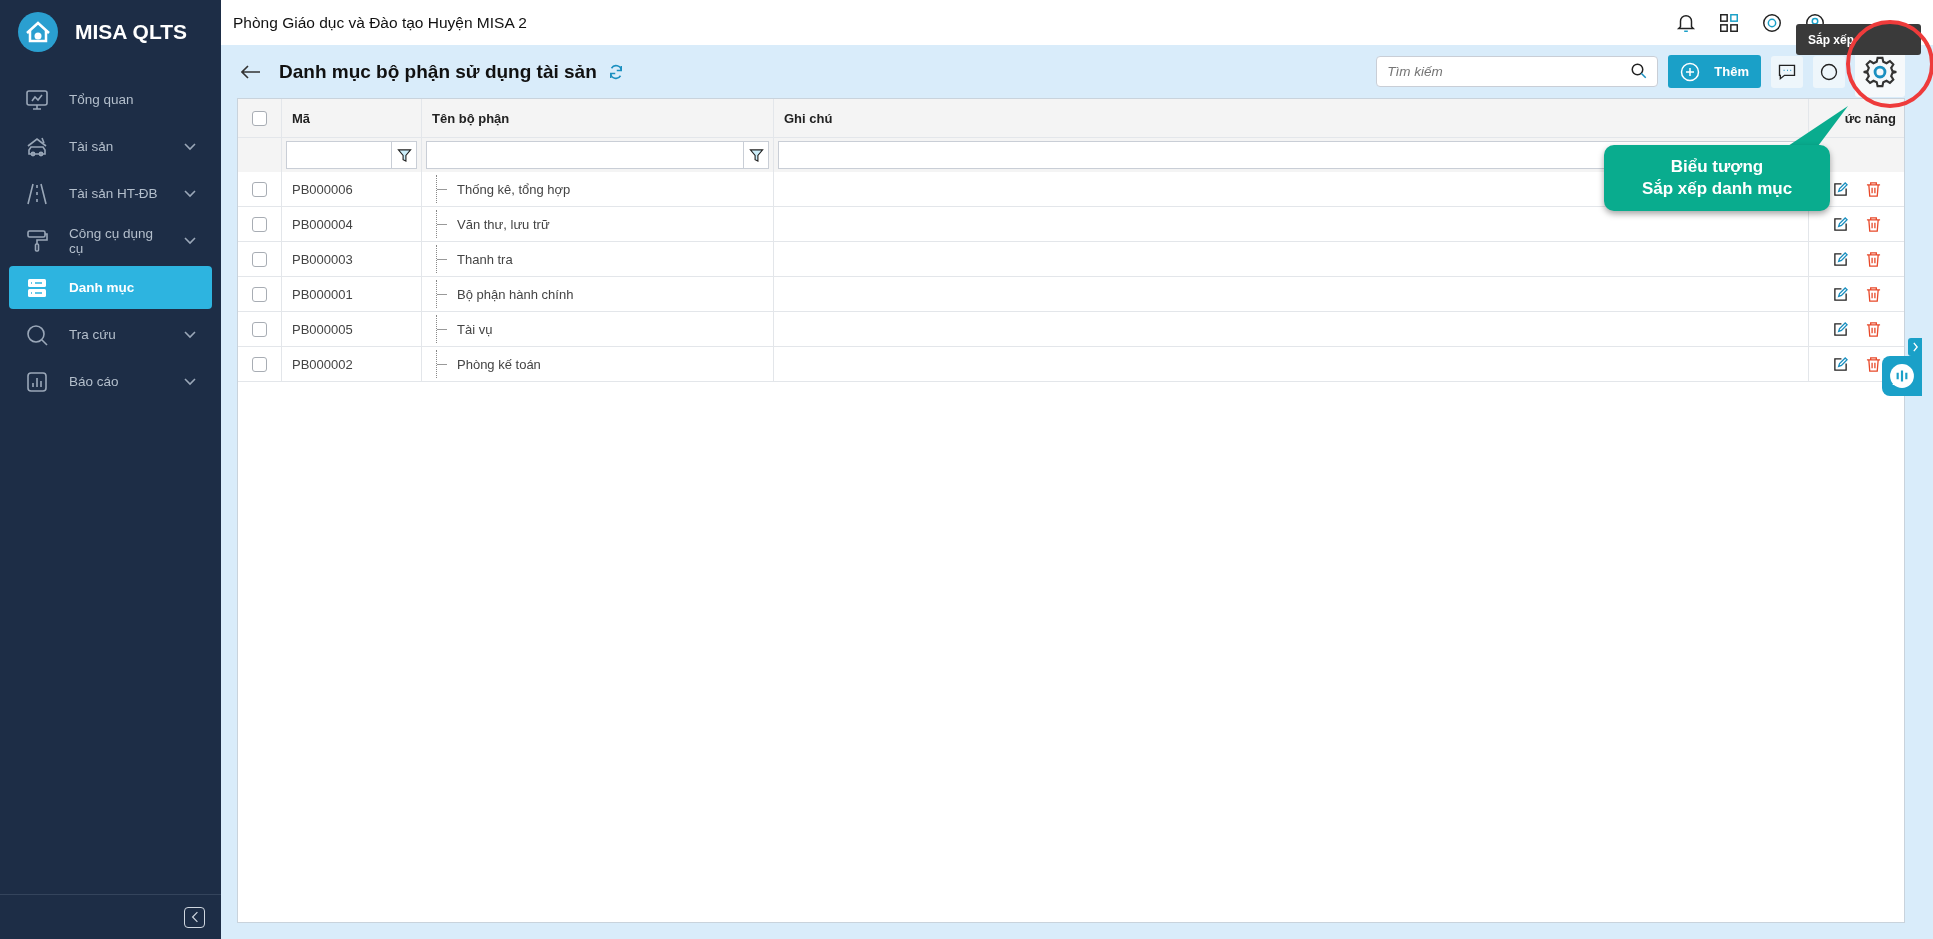 The image size is (1933, 939). I want to click on house-logo-icon, so click(38, 32).